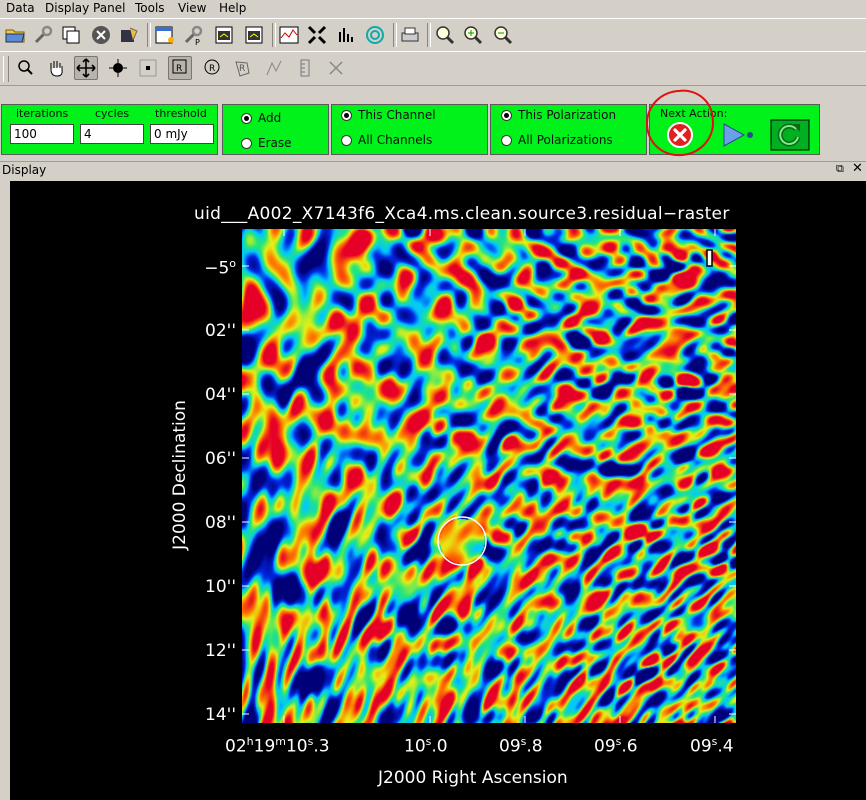 The image size is (866, 800). I want to click on zoom-out-icon, so click(503, 35).